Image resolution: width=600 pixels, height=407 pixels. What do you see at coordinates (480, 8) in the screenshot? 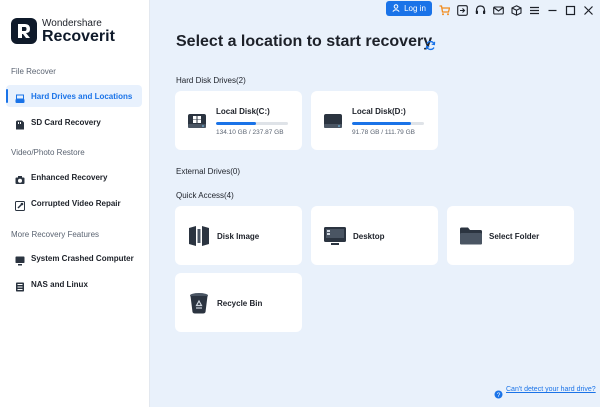
I see `headset-icon` at bounding box center [480, 8].